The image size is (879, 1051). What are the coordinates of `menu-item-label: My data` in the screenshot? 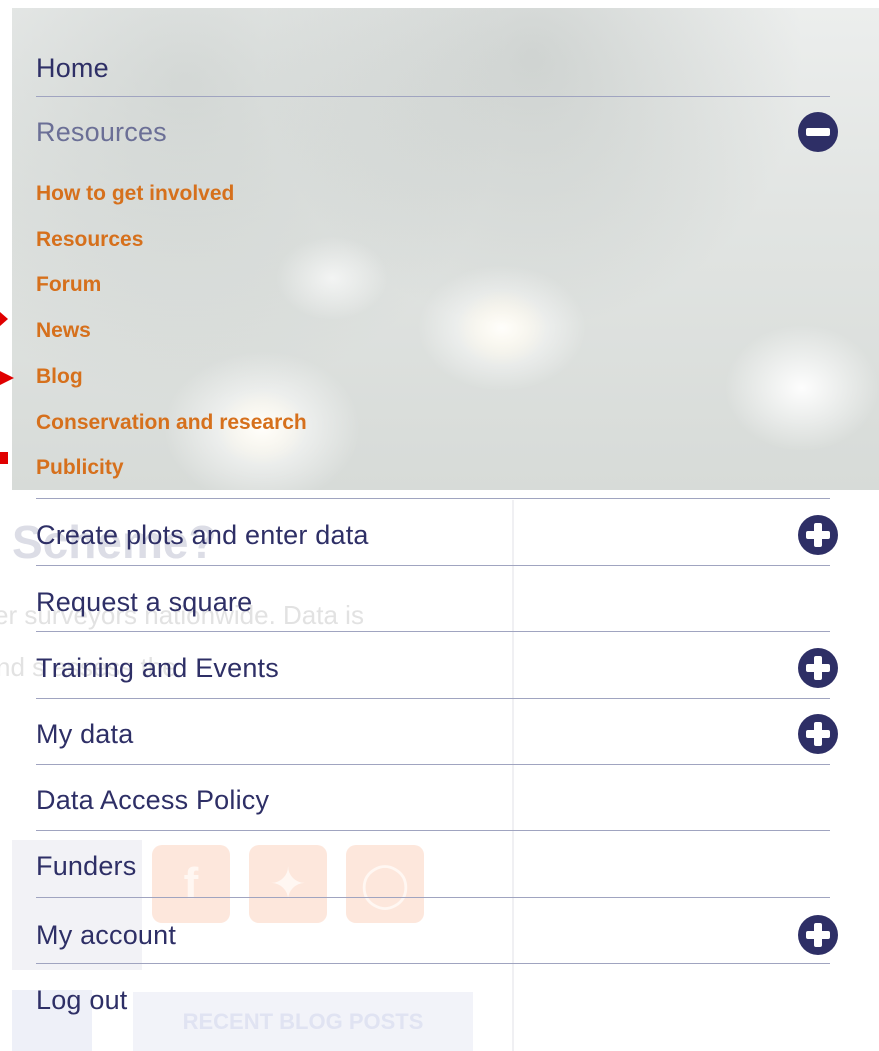 It's located at (84, 734).